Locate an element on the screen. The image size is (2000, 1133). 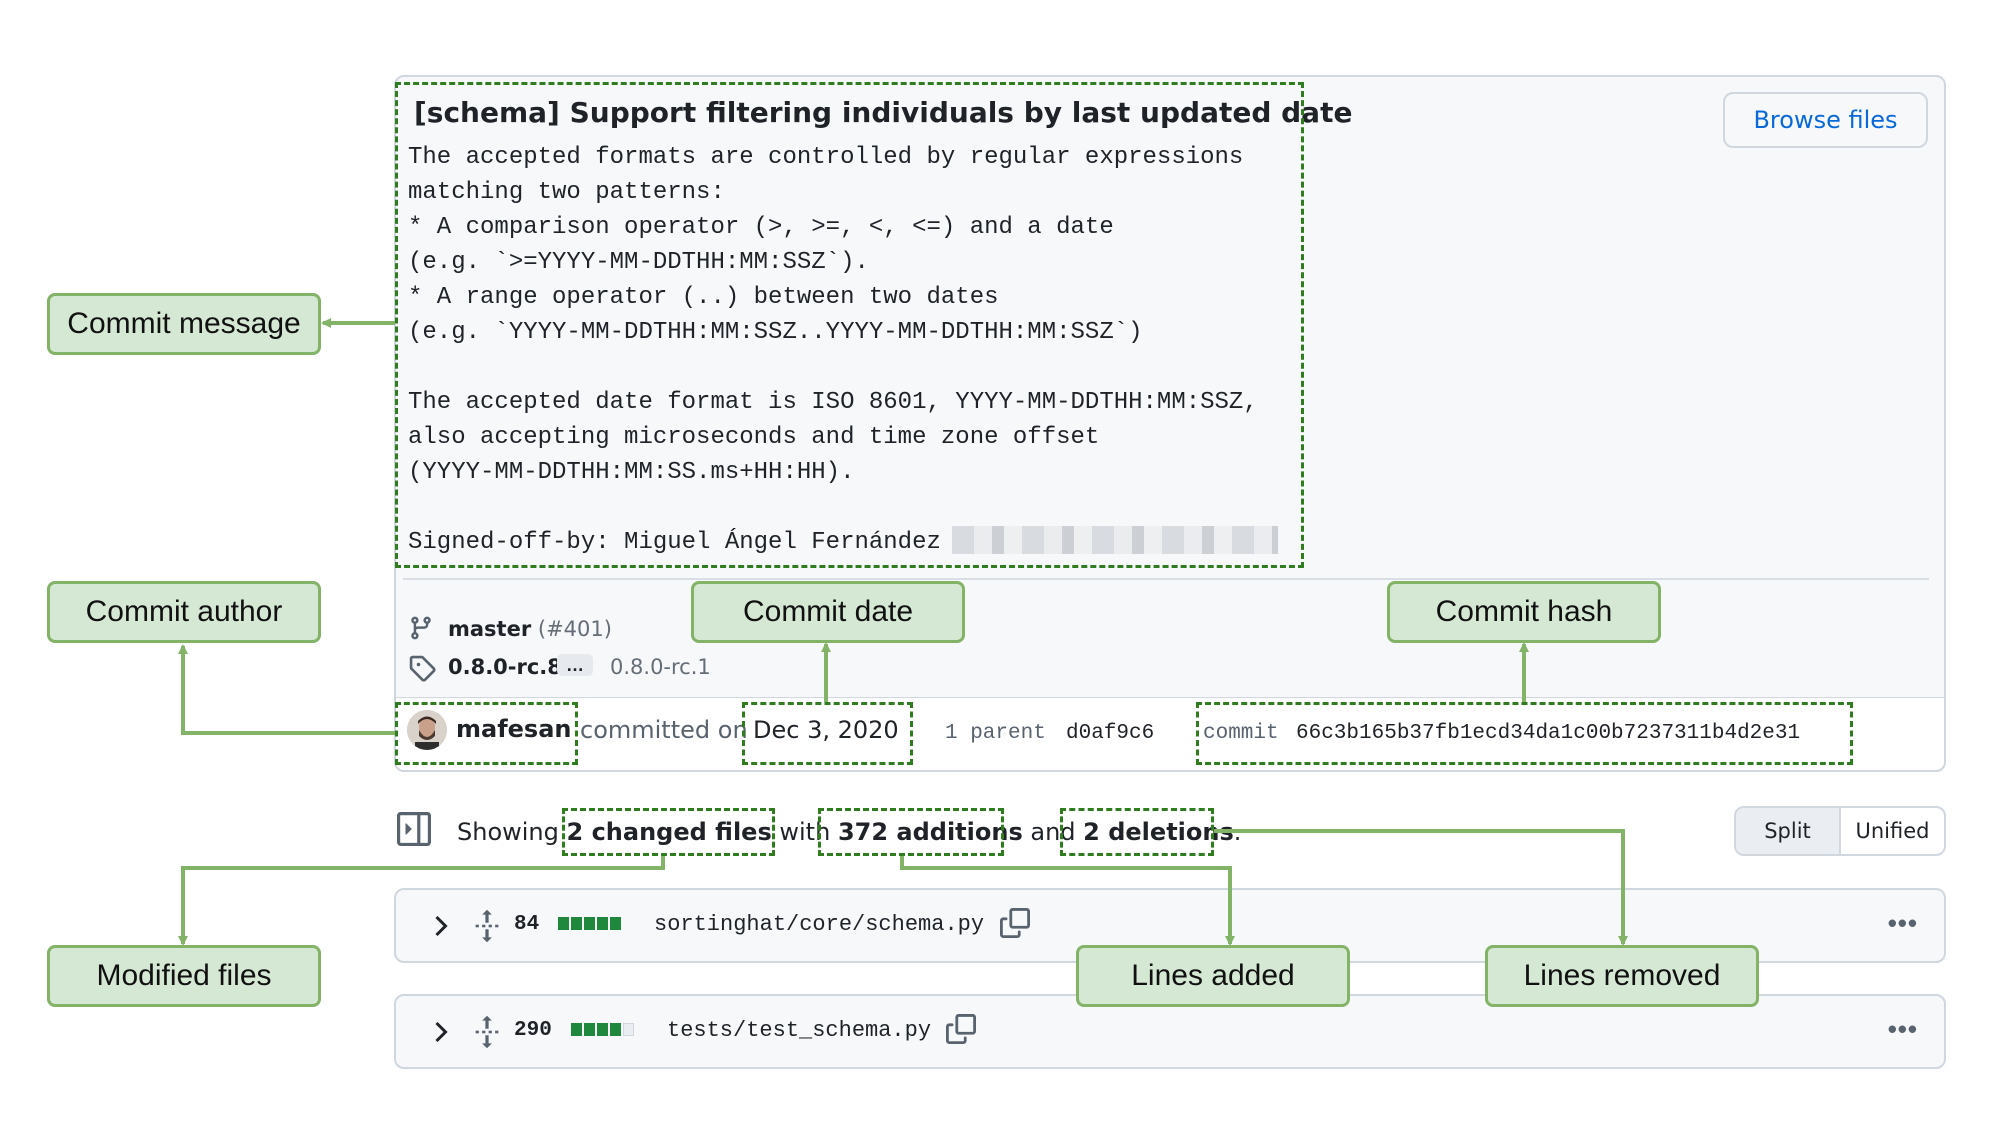
callout-lines-added: Lines added is located at coordinates (1213, 976).